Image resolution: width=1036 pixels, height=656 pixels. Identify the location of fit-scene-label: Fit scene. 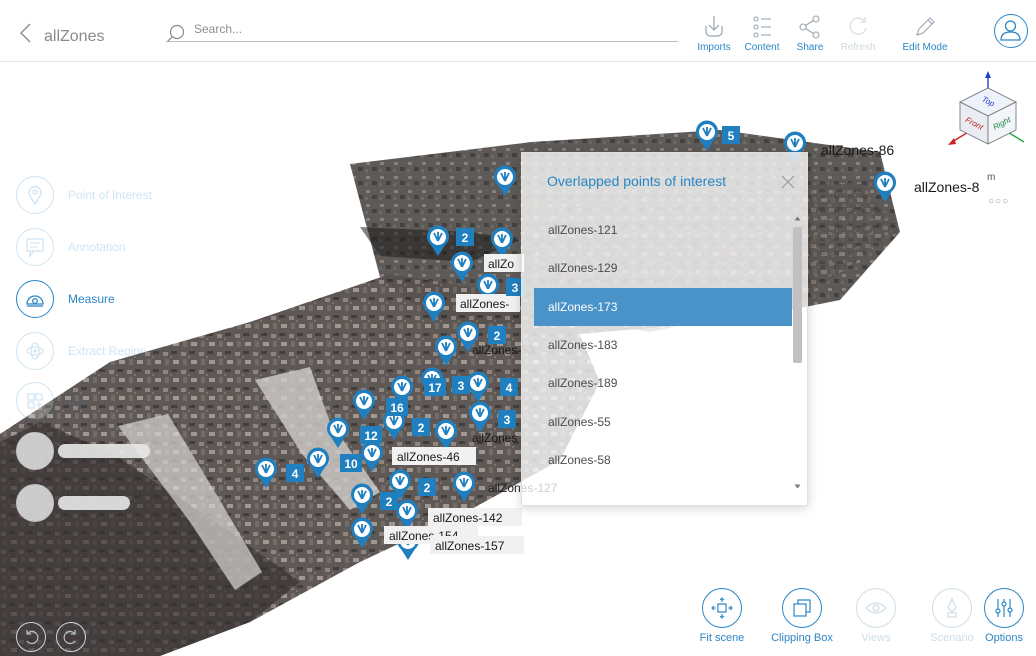
(722, 638).